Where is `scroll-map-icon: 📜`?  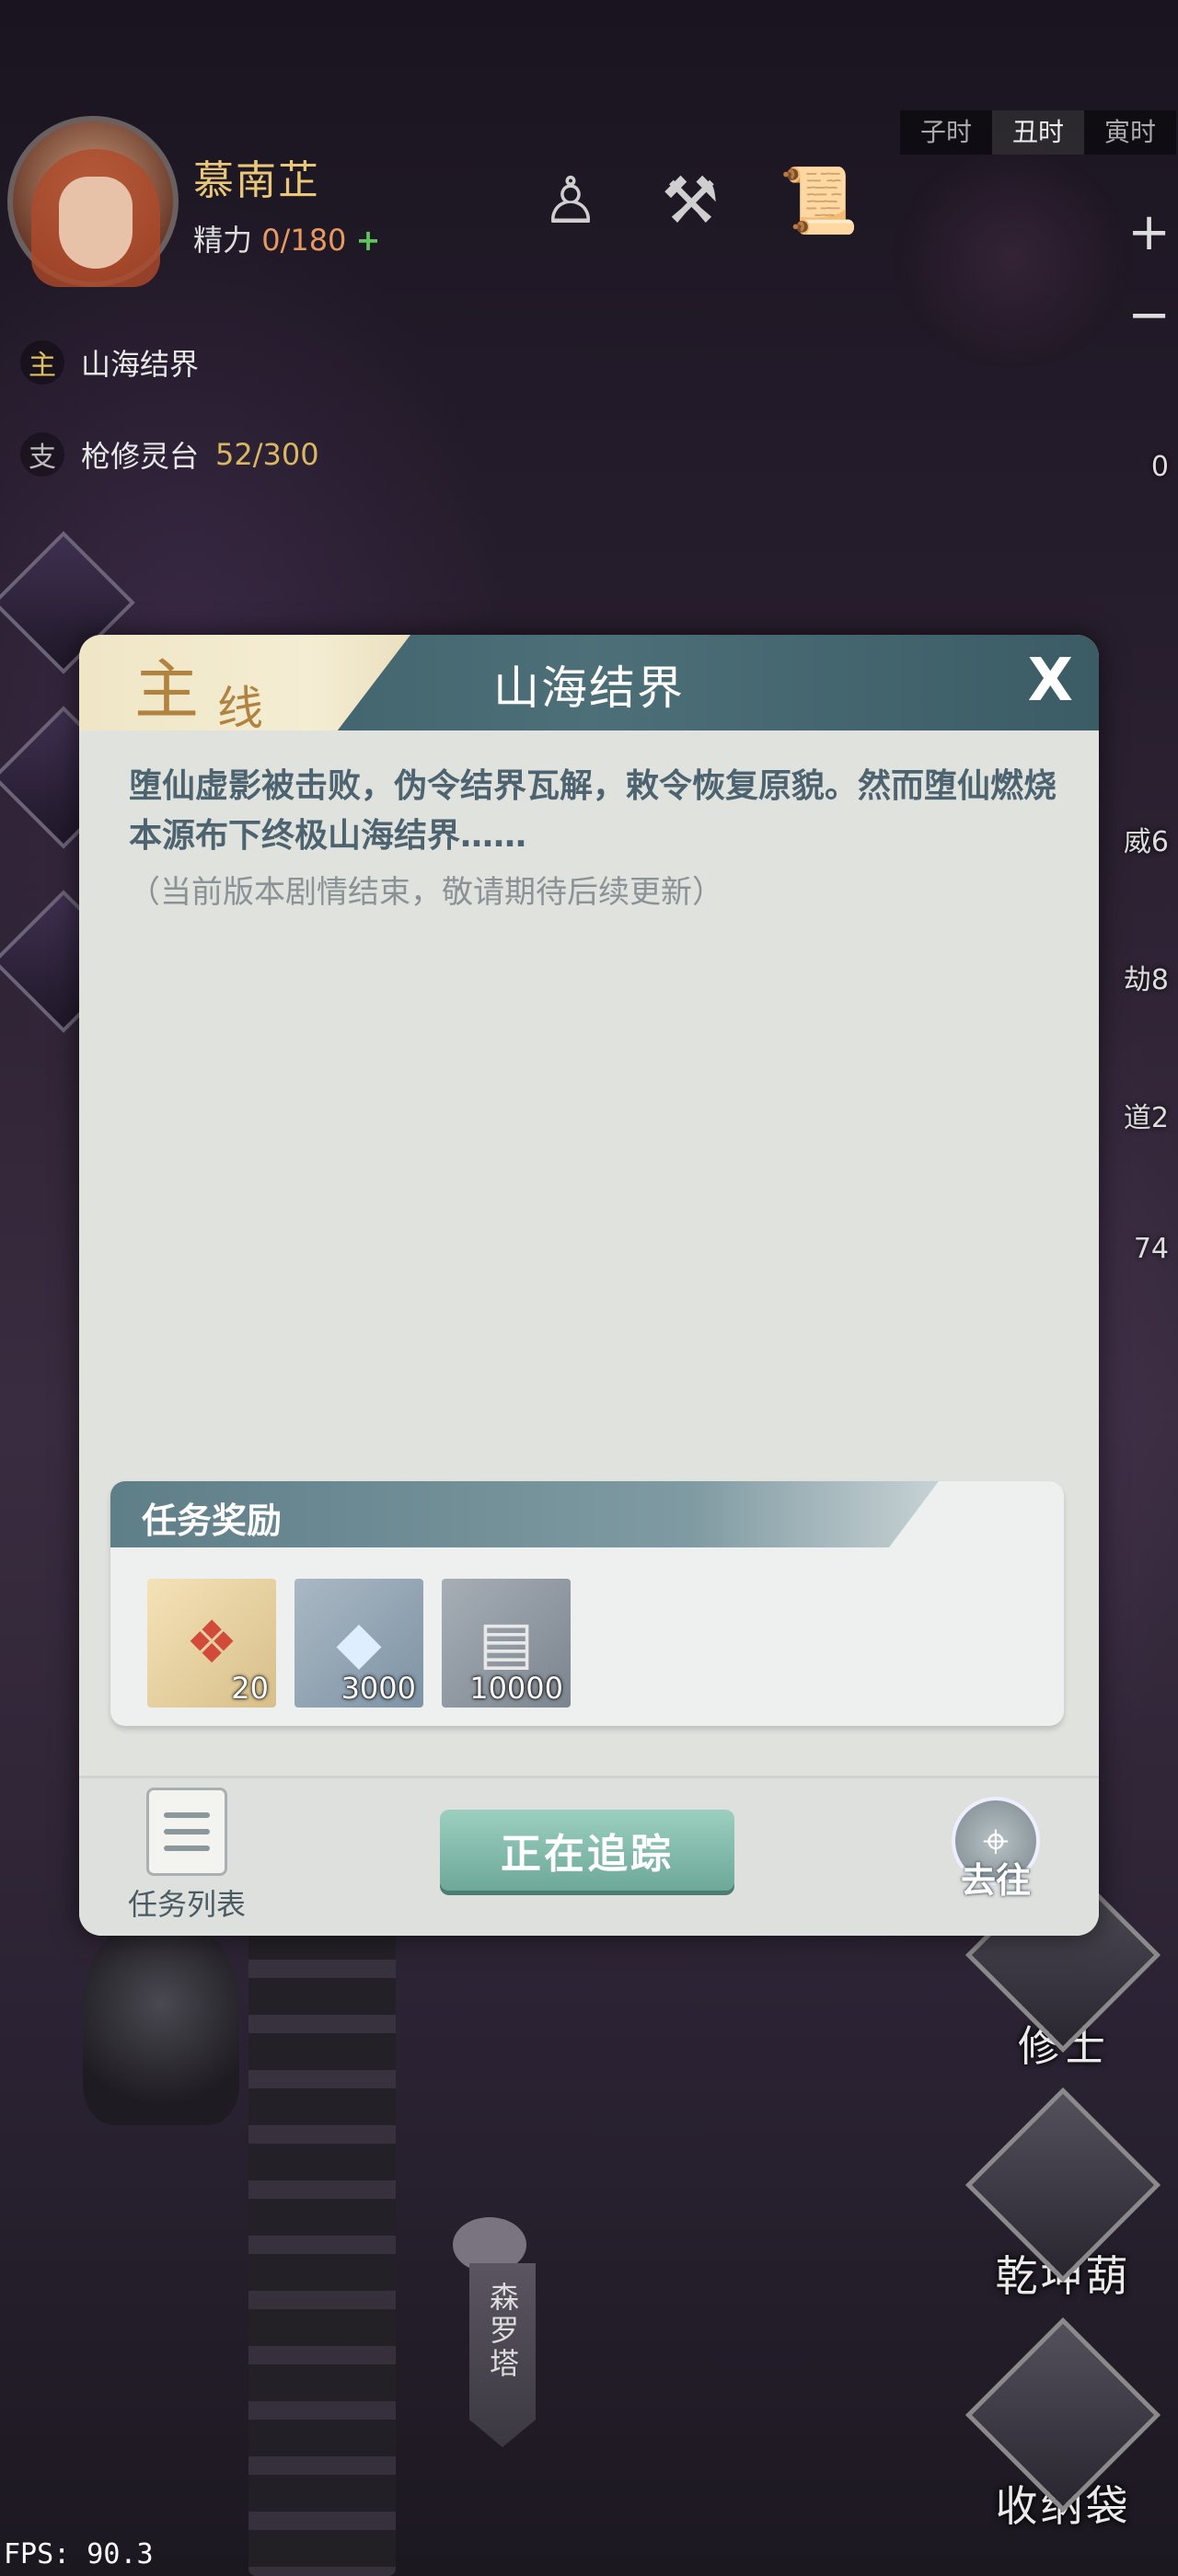
scroll-map-icon: 📜 is located at coordinates (819, 201).